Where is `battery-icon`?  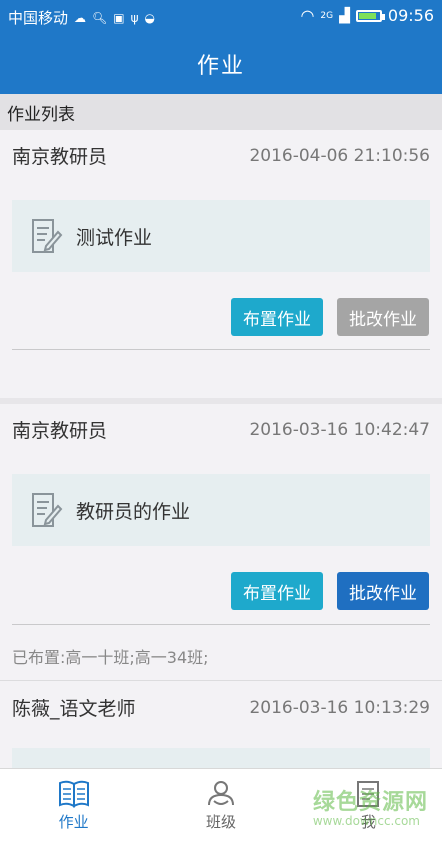
battery-icon is located at coordinates (370, 15).